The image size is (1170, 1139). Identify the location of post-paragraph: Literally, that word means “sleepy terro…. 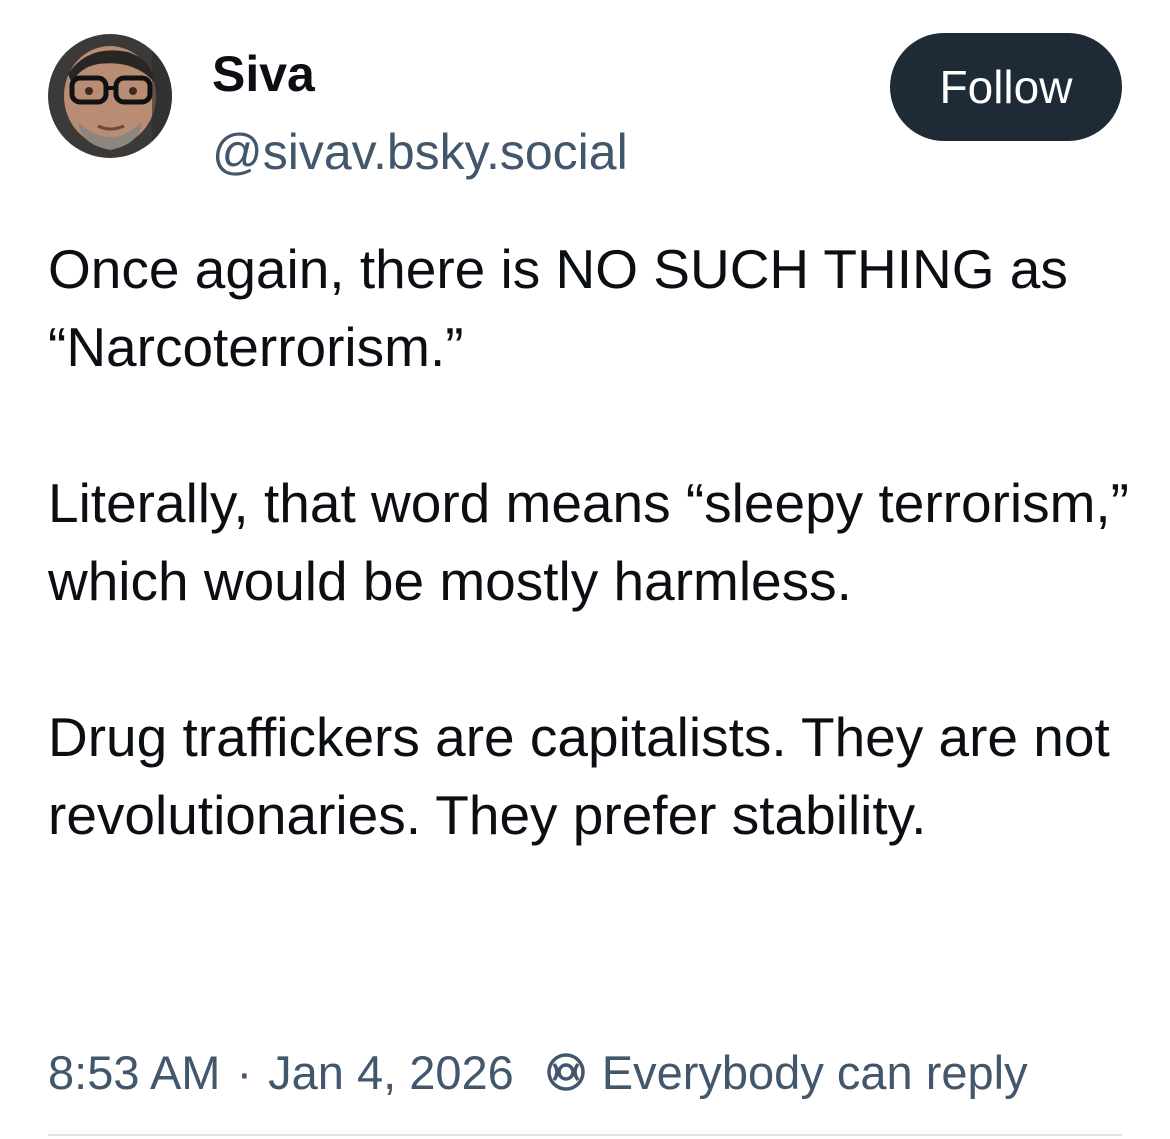
(588, 542).